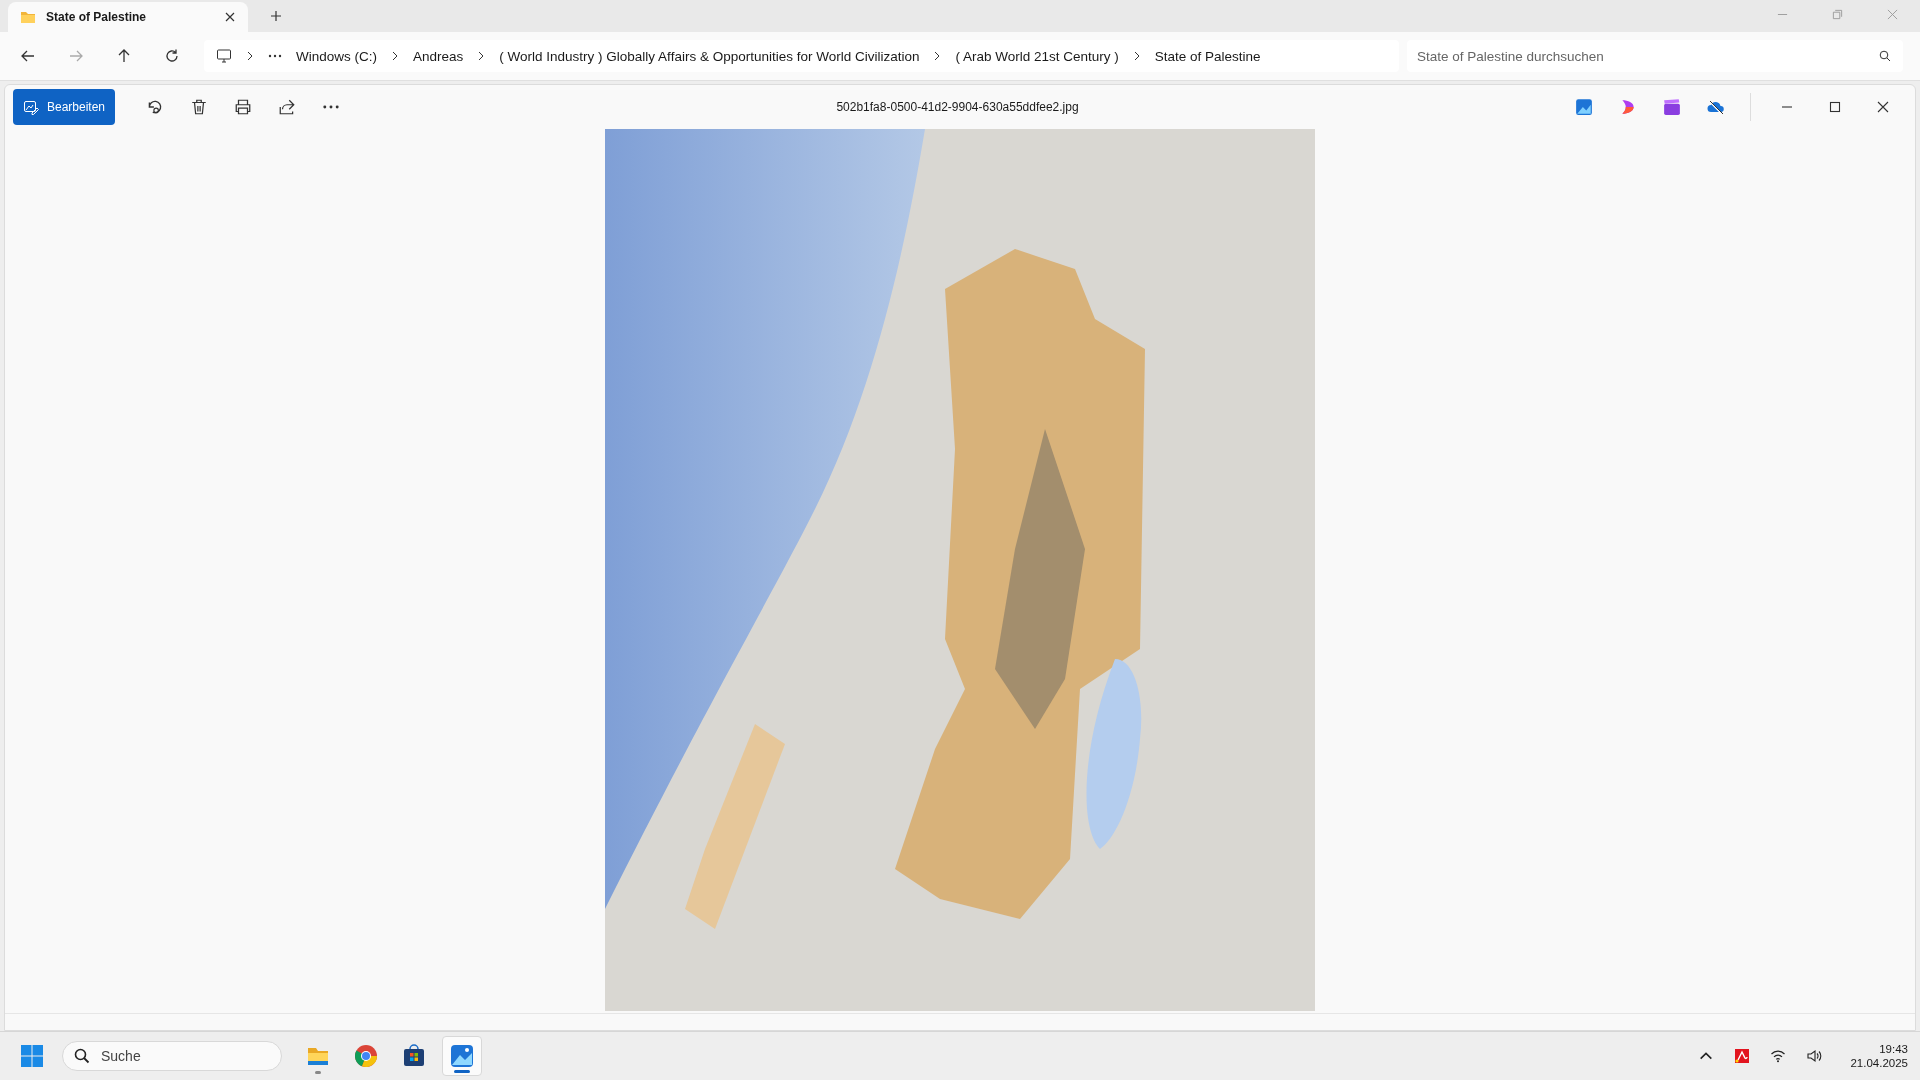  I want to click on address-bar: Windows (C:) Andreas ( World Industry ) Globally Affairs & Opportunities for World Civilization ( Arab World 21st Century ) State of Palestine, so click(801, 56).